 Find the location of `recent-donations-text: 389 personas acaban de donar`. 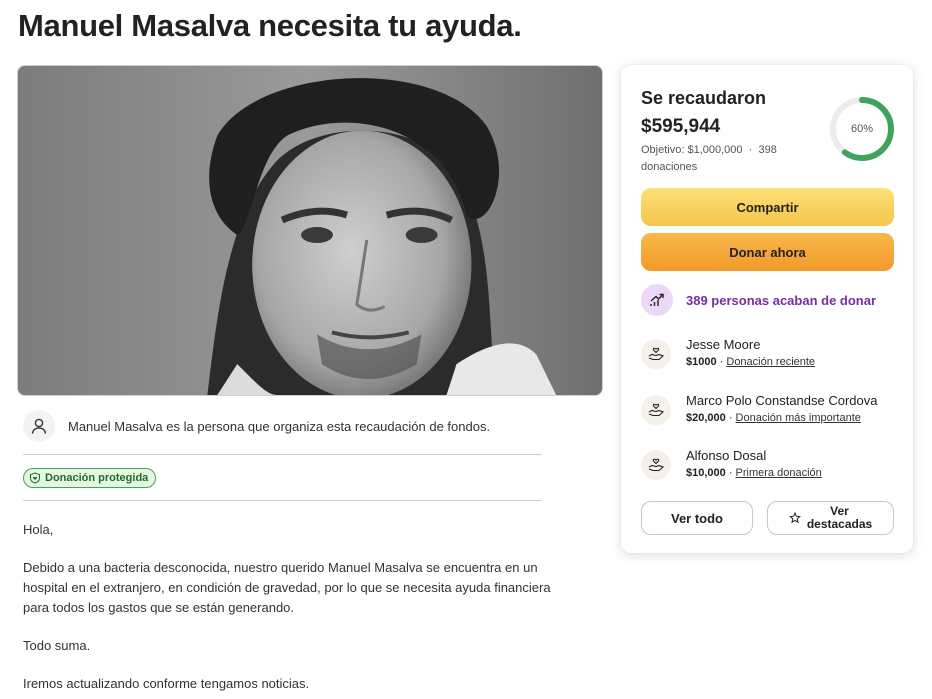

recent-donations-text: 389 personas acaban de donar is located at coordinates (781, 300).